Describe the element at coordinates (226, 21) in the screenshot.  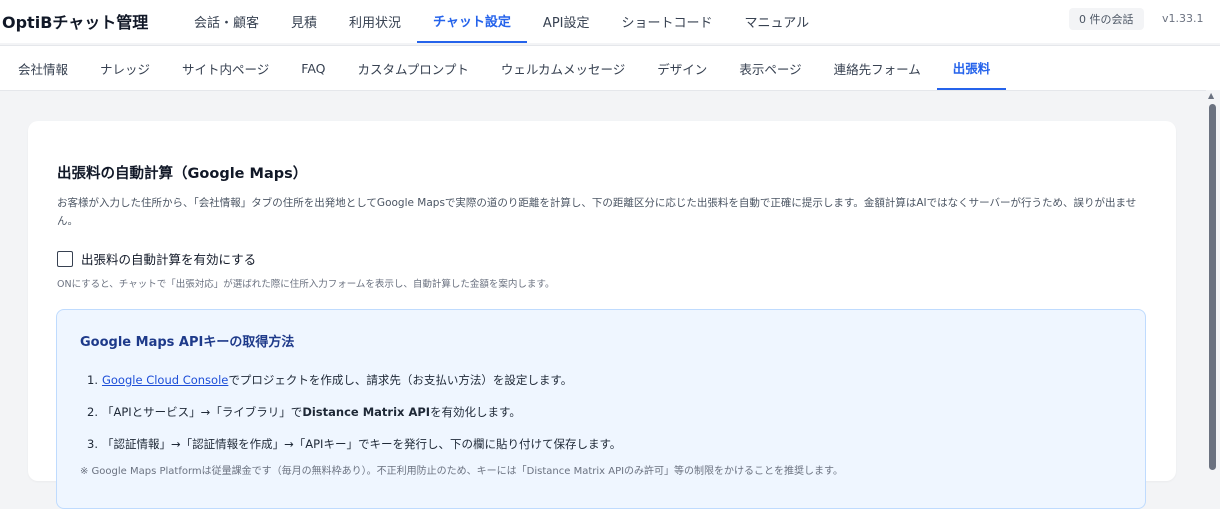
I see `tab-conversations: 会話・顧客` at that location.